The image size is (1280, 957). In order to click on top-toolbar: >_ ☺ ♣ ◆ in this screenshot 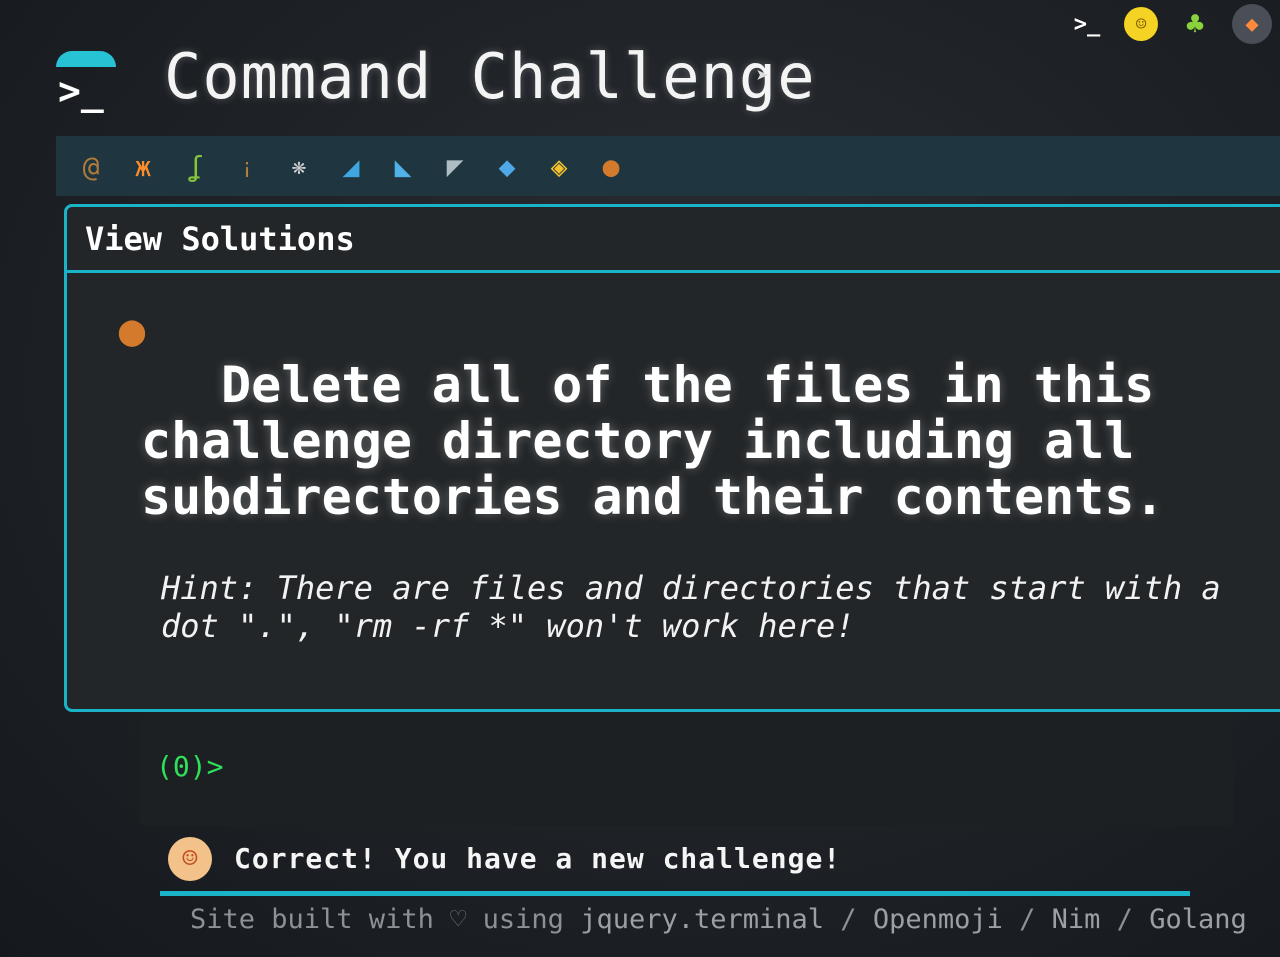, I will do `click(1174, 22)`.